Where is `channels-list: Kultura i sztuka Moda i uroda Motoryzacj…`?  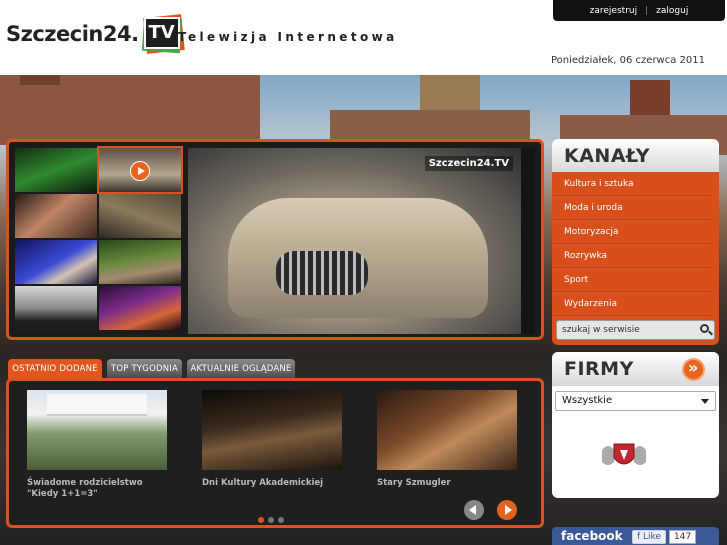 channels-list: Kultura i sztuka Moda i uroda Motoryzacj… is located at coordinates (635, 244).